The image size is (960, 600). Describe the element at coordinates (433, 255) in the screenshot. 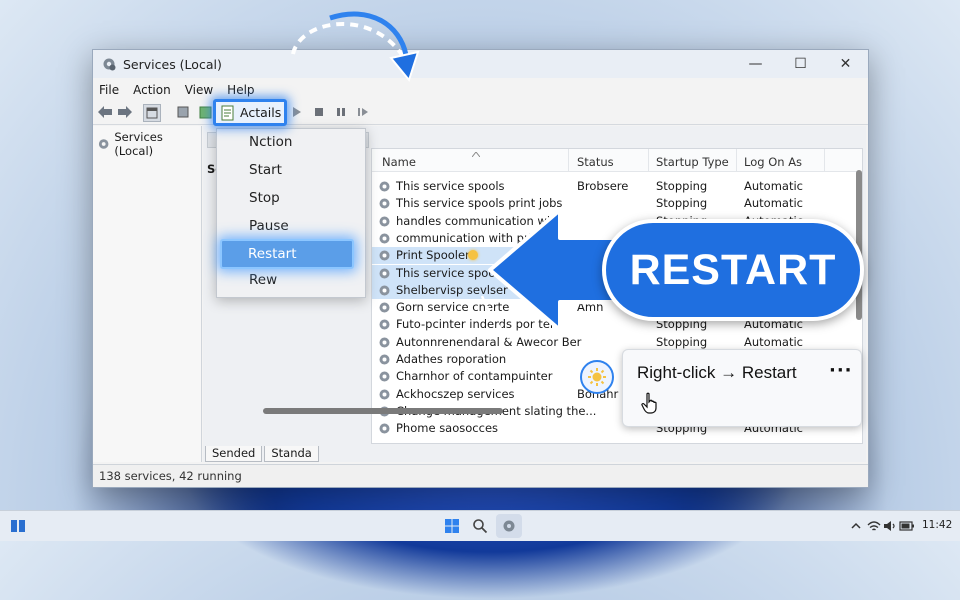

I see `service-name: Print Spooler` at that location.